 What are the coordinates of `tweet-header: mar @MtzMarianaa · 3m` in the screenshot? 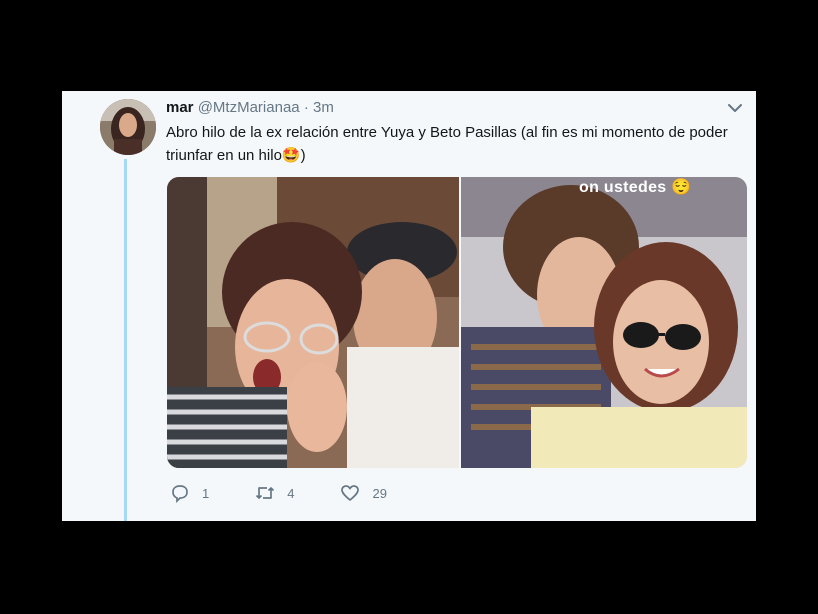 It's located at (250, 107).